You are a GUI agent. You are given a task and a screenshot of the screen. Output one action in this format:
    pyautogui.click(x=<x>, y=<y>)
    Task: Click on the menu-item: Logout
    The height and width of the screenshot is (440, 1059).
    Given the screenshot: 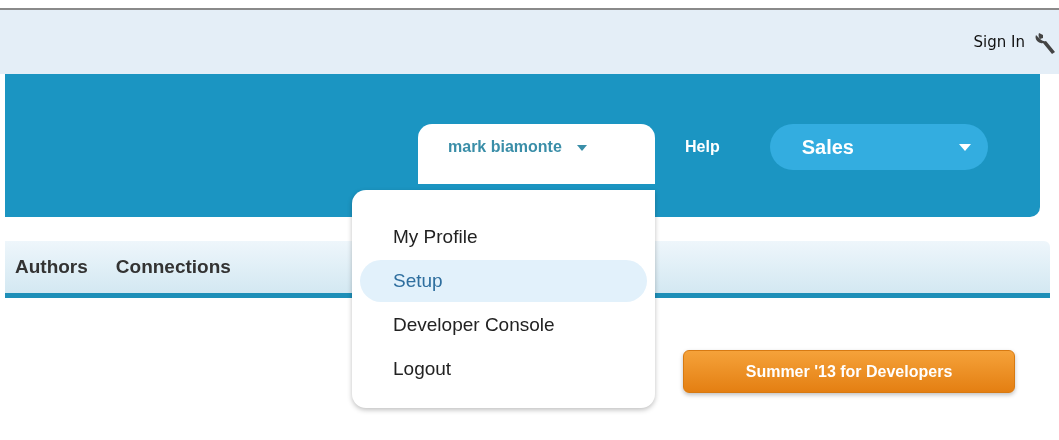 What is the action you would take?
    pyautogui.click(x=503, y=369)
    